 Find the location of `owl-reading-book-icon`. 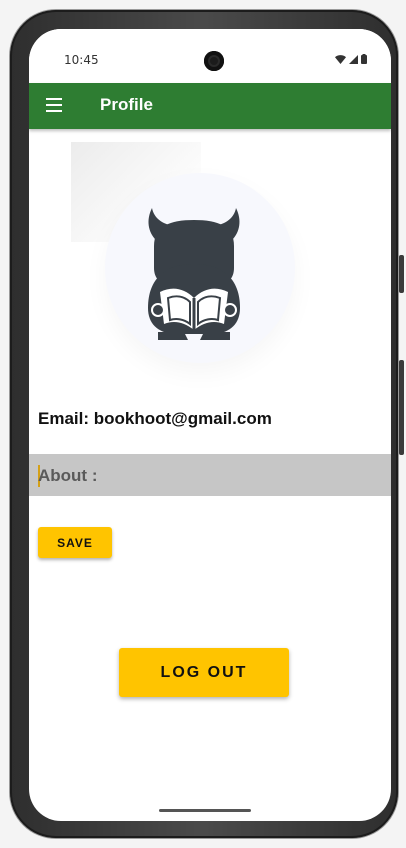

owl-reading-book-icon is located at coordinates (194, 274).